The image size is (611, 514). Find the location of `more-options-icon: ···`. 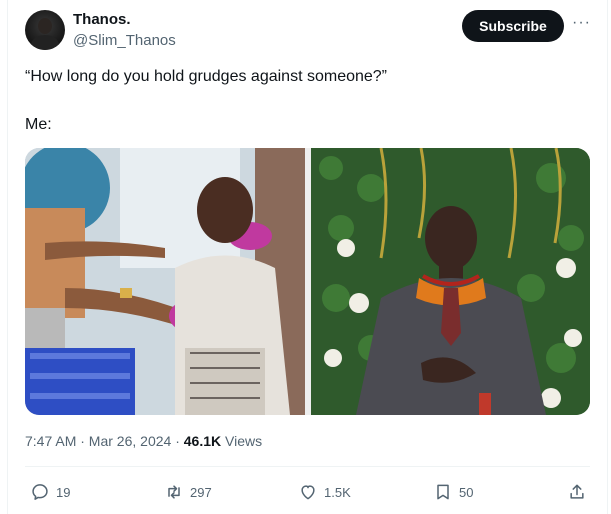

more-options-icon: ··· is located at coordinates (581, 23).